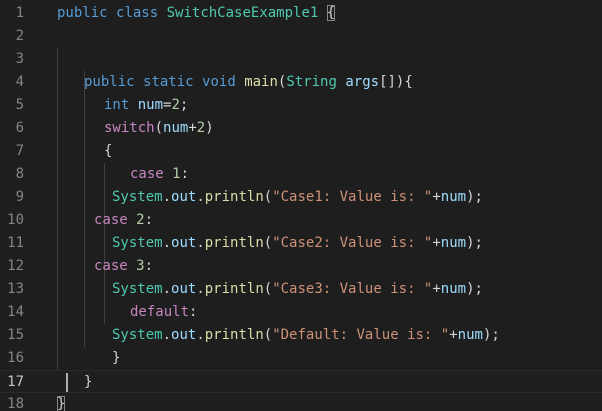 The width and height of the screenshot is (602, 411). Describe the element at coordinates (301, 151) in the screenshot. I see `code-line: 7{` at that location.